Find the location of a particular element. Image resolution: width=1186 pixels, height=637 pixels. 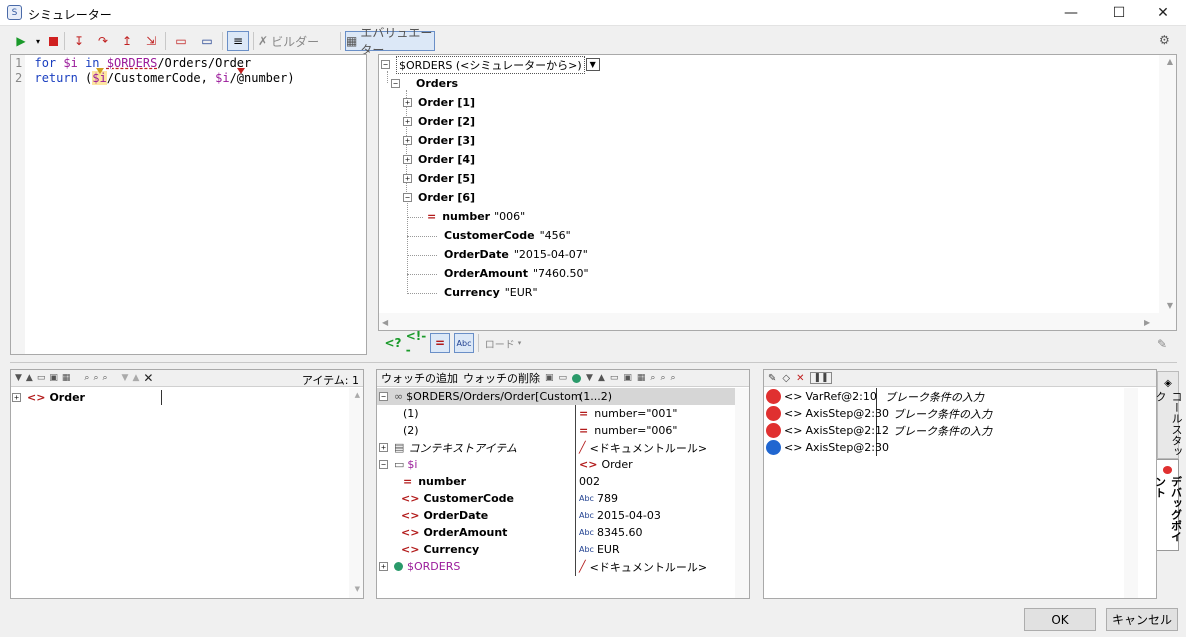

element-currency: Currency "EUR" is located at coordinates (491, 292).